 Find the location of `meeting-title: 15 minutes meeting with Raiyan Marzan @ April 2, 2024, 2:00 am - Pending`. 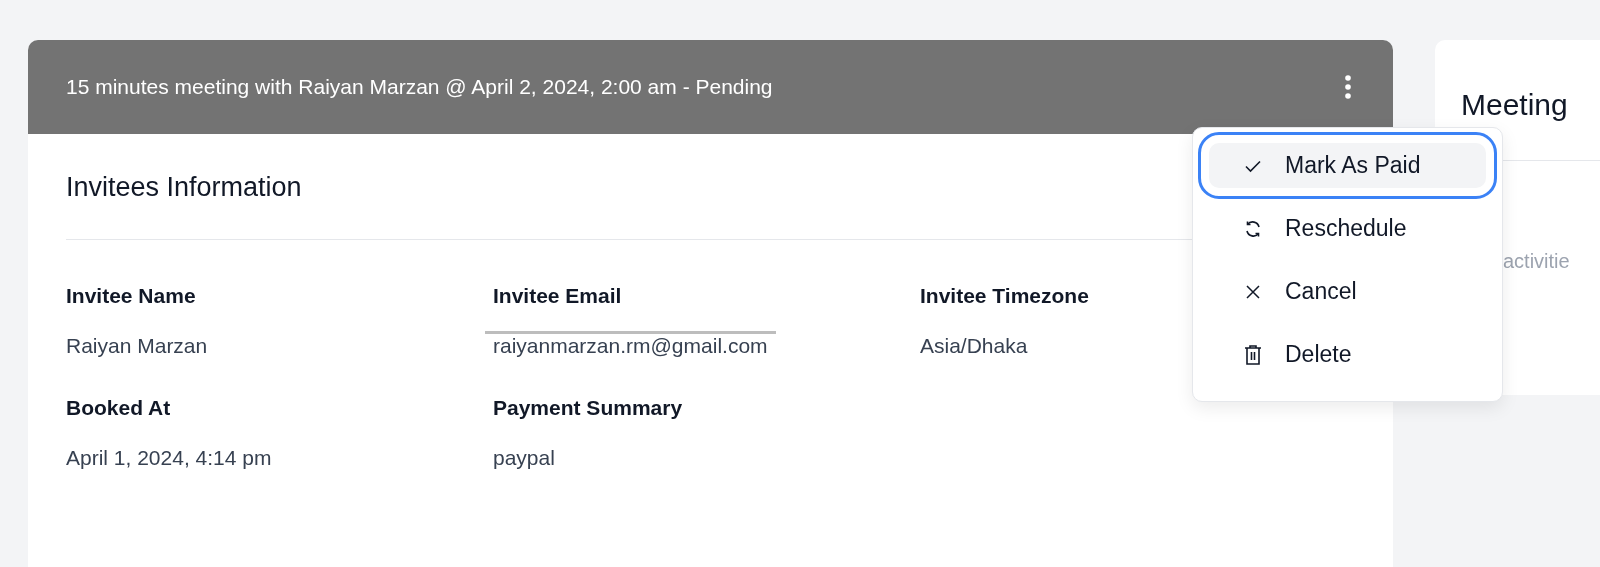

meeting-title: 15 minutes meeting with Raiyan Marzan @ April 2, 2024, 2:00 am - Pending is located at coordinates (419, 87).